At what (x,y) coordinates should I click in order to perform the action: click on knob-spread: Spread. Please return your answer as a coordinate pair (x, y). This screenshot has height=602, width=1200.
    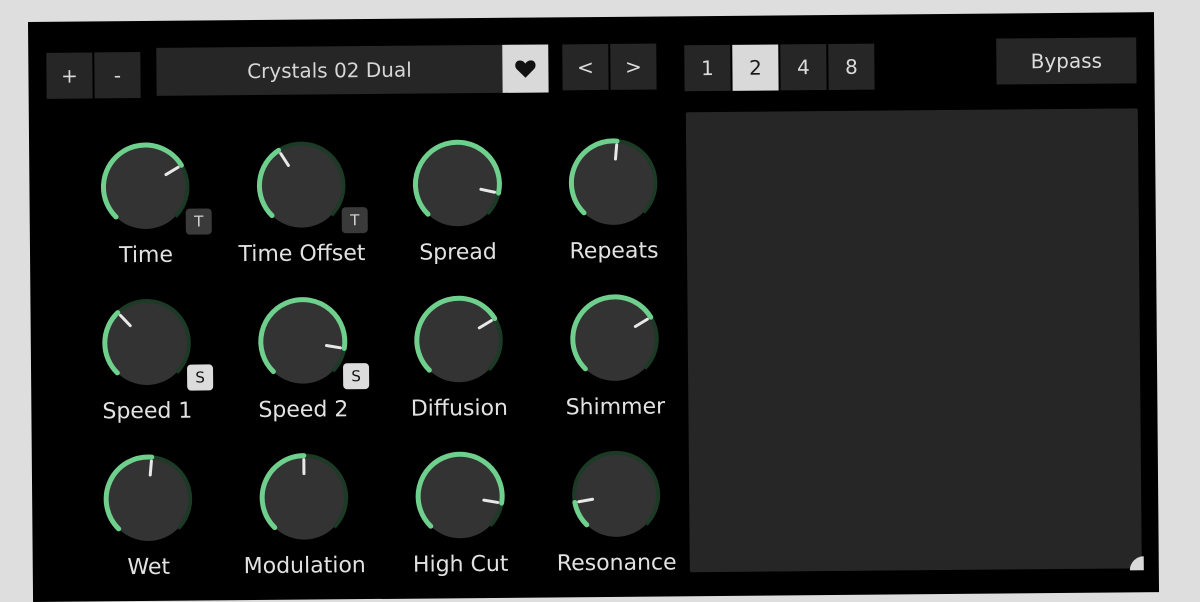
    Looking at the image, I should click on (457, 206).